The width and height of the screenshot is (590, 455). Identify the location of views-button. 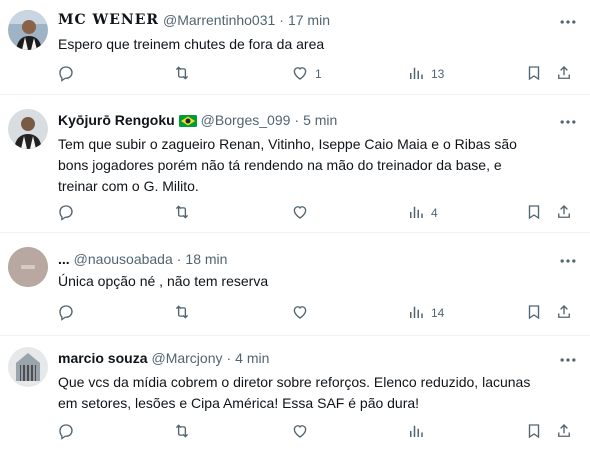
(419, 432).